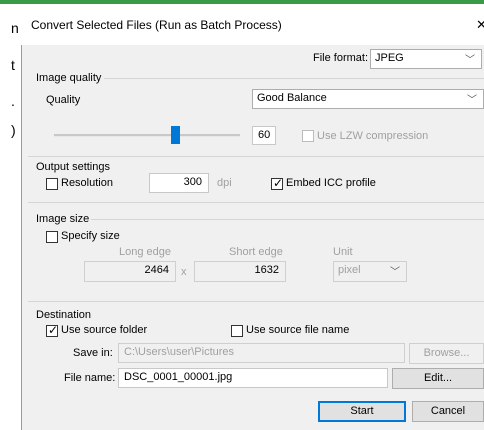  I want to click on quality-slider-thumb, so click(175, 135).